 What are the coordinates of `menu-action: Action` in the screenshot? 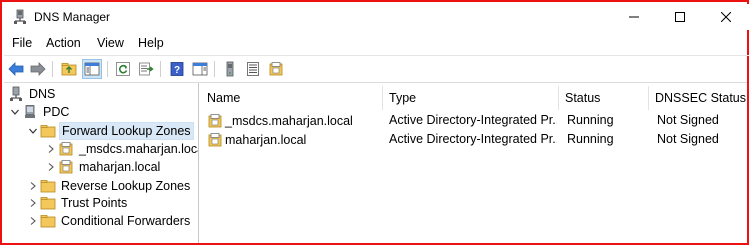 It's located at (63, 43).